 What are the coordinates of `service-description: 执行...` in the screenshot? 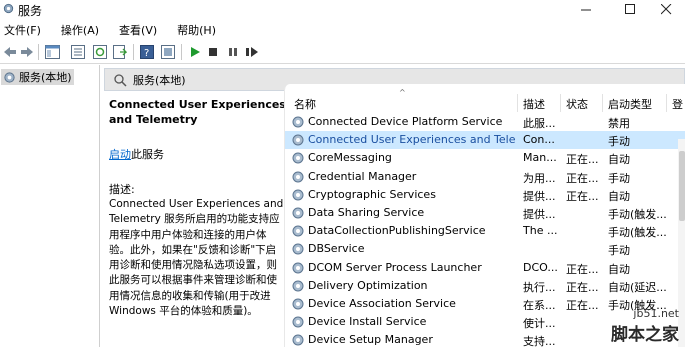 It's located at (539, 287).